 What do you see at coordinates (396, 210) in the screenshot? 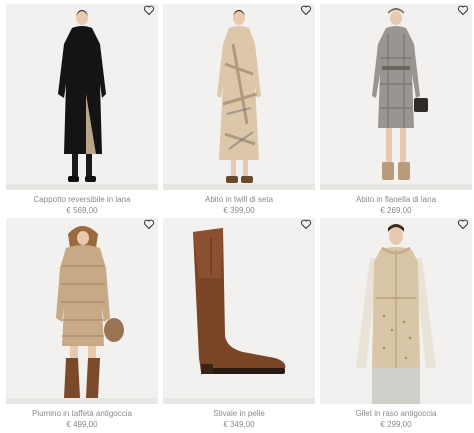
I see `product-price: € 269,00` at bounding box center [396, 210].